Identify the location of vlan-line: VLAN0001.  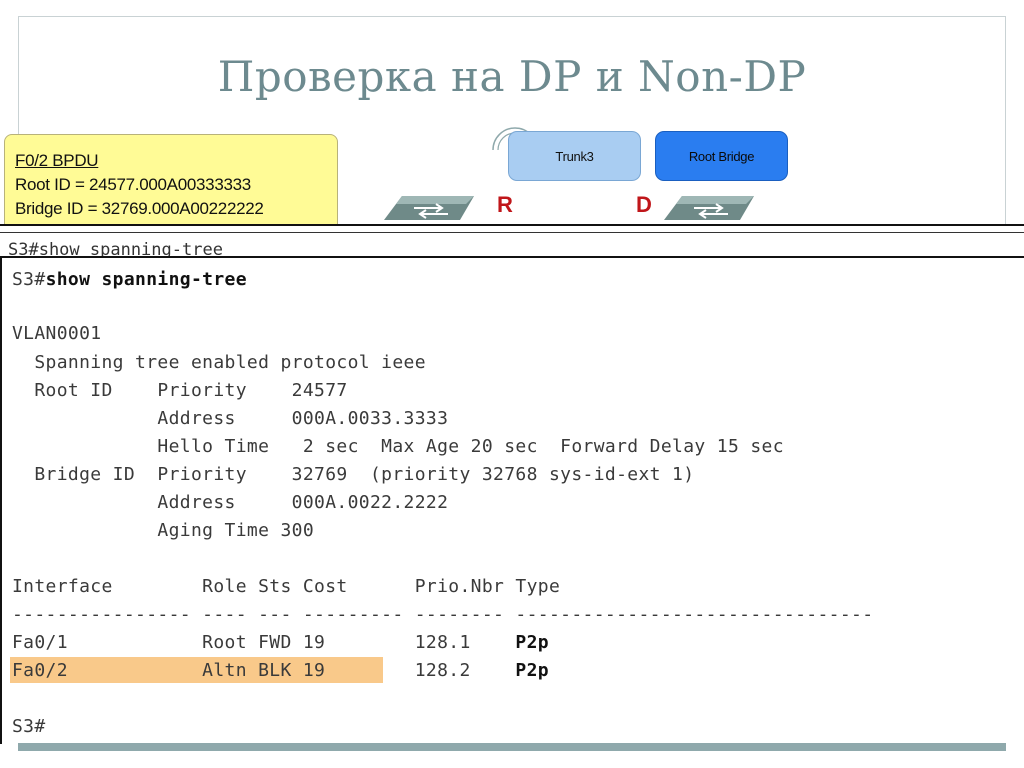
(57, 333).